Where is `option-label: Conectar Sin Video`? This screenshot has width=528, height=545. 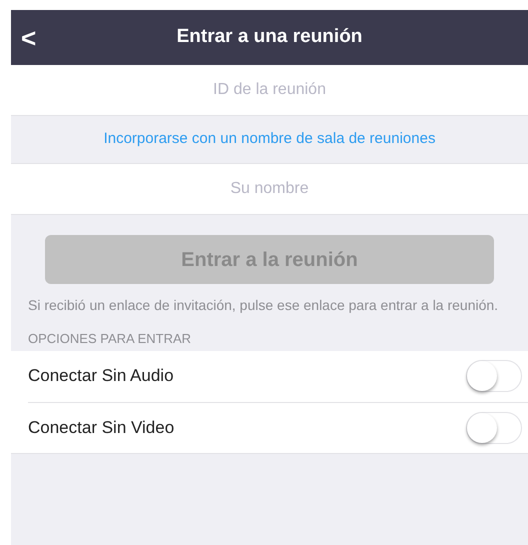
option-label: Conectar Sin Video is located at coordinates (101, 427).